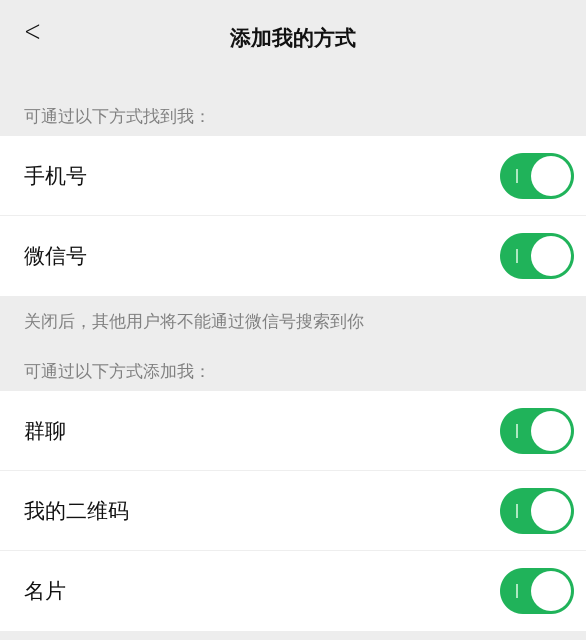 Image resolution: width=586 pixels, height=640 pixels. Describe the element at coordinates (55, 176) in the screenshot. I see `setting-label: 手机号` at that location.